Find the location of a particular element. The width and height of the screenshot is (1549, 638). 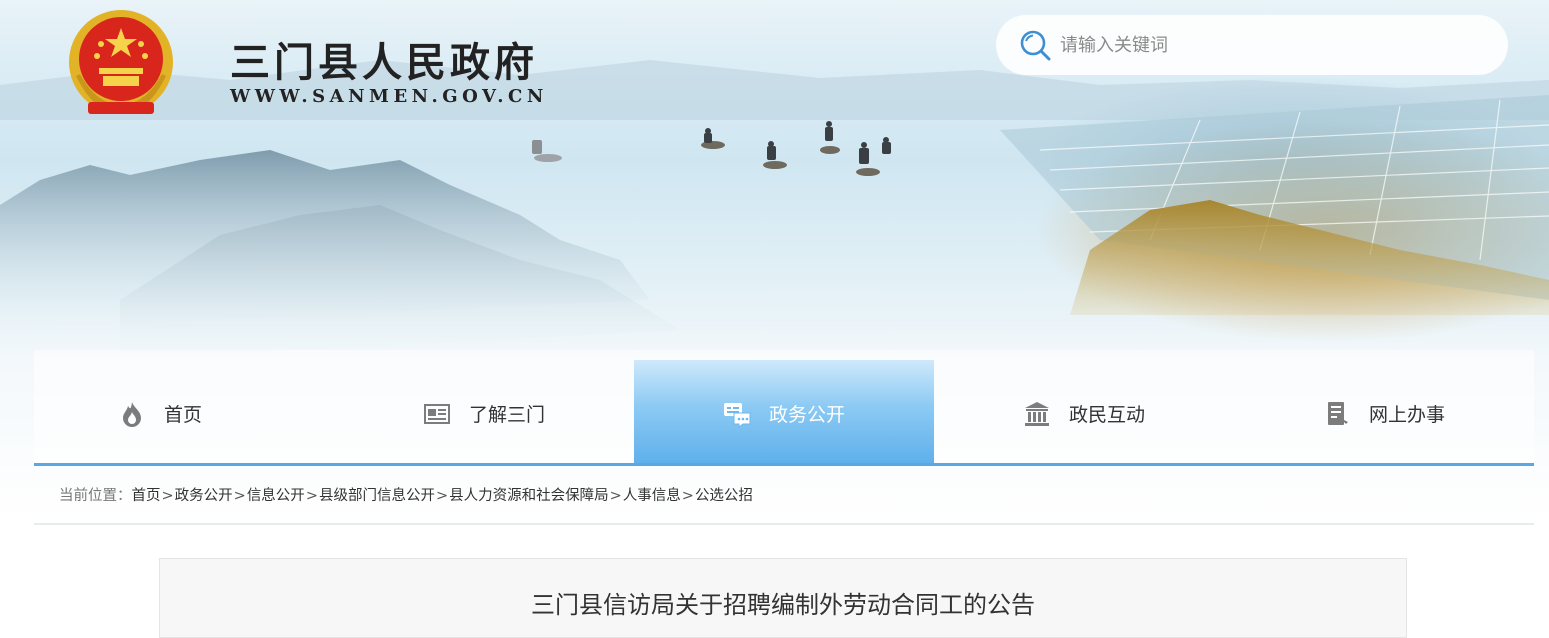

site-title: 三门县人民政府 is located at coordinates (384, 62).